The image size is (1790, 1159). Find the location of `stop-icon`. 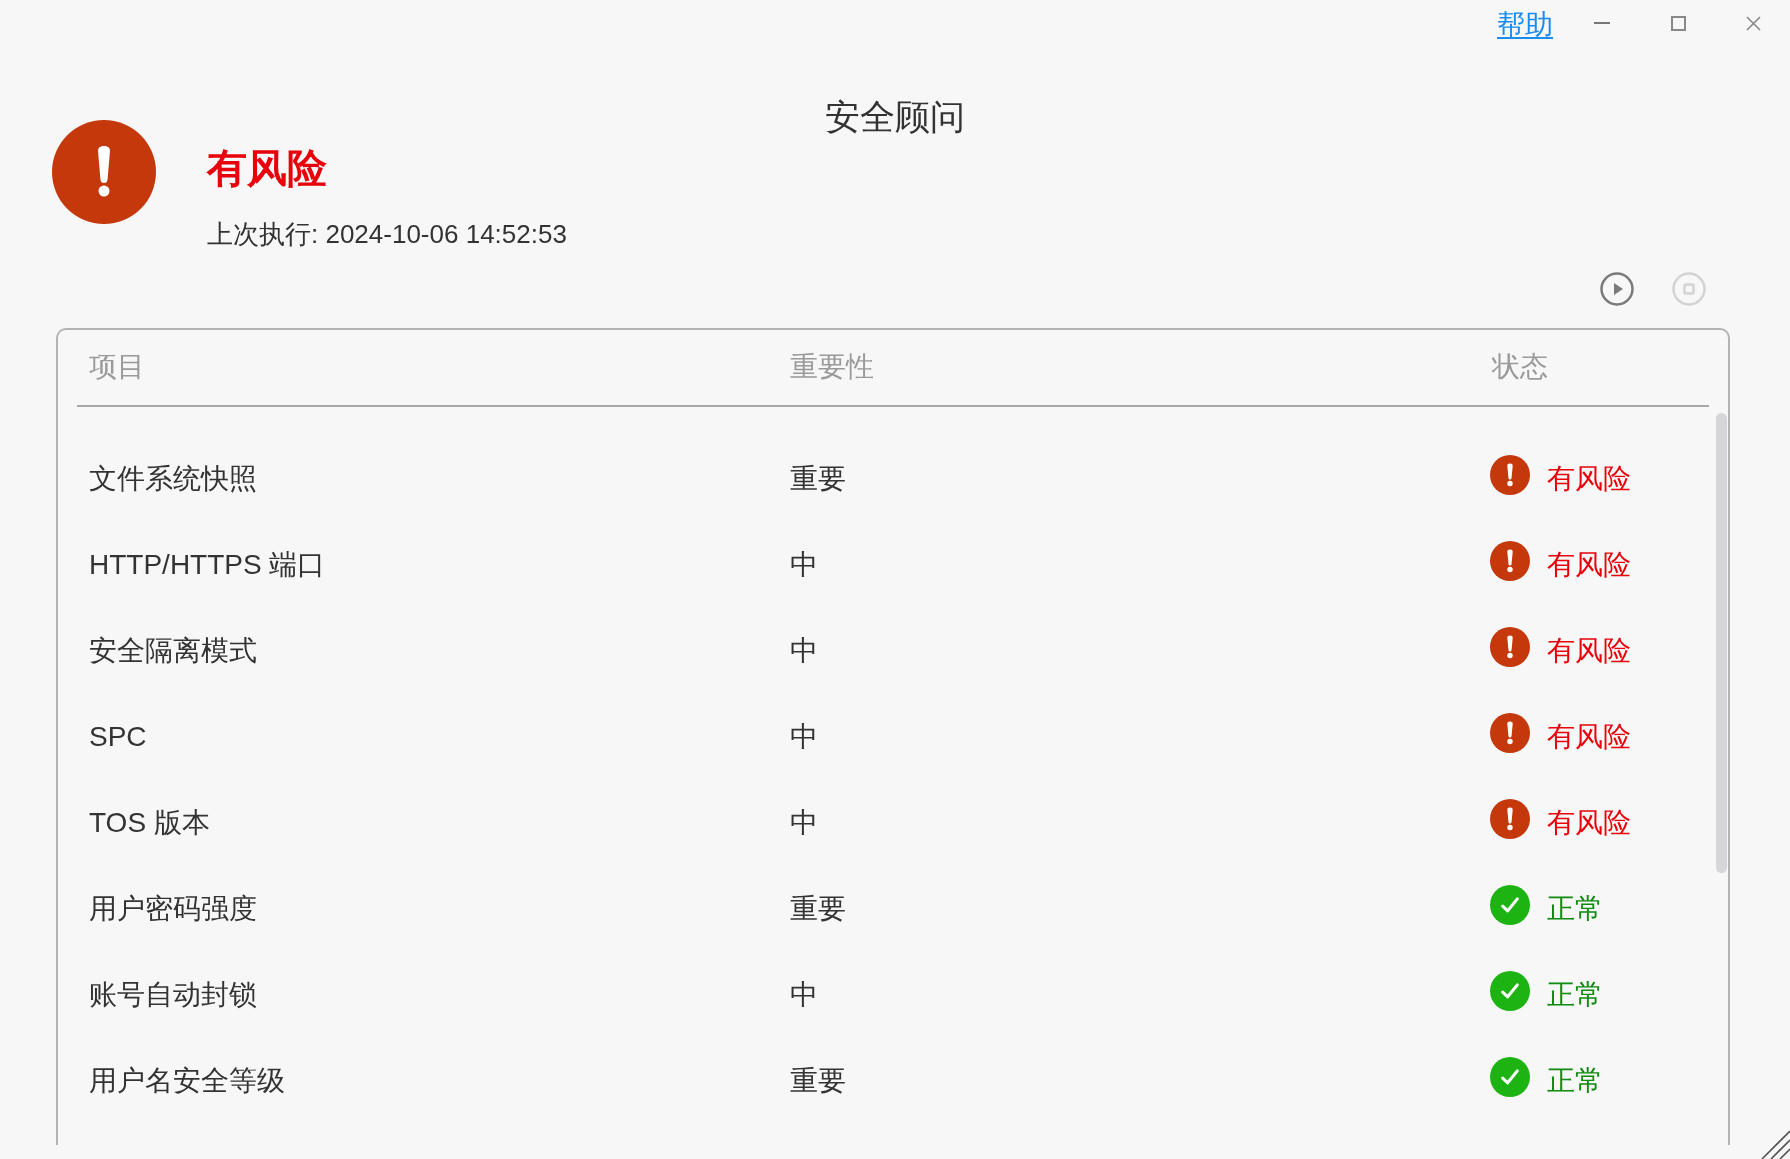

stop-icon is located at coordinates (1689, 289).